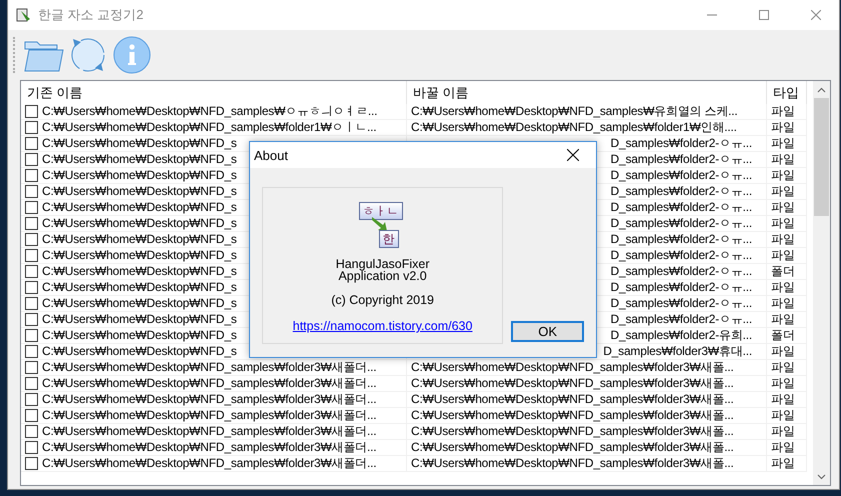 The height and width of the screenshot is (496, 841). What do you see at coordinates (821, 283) in the screenshot?
I see `scrollbar` at bounding box center [821, 283].